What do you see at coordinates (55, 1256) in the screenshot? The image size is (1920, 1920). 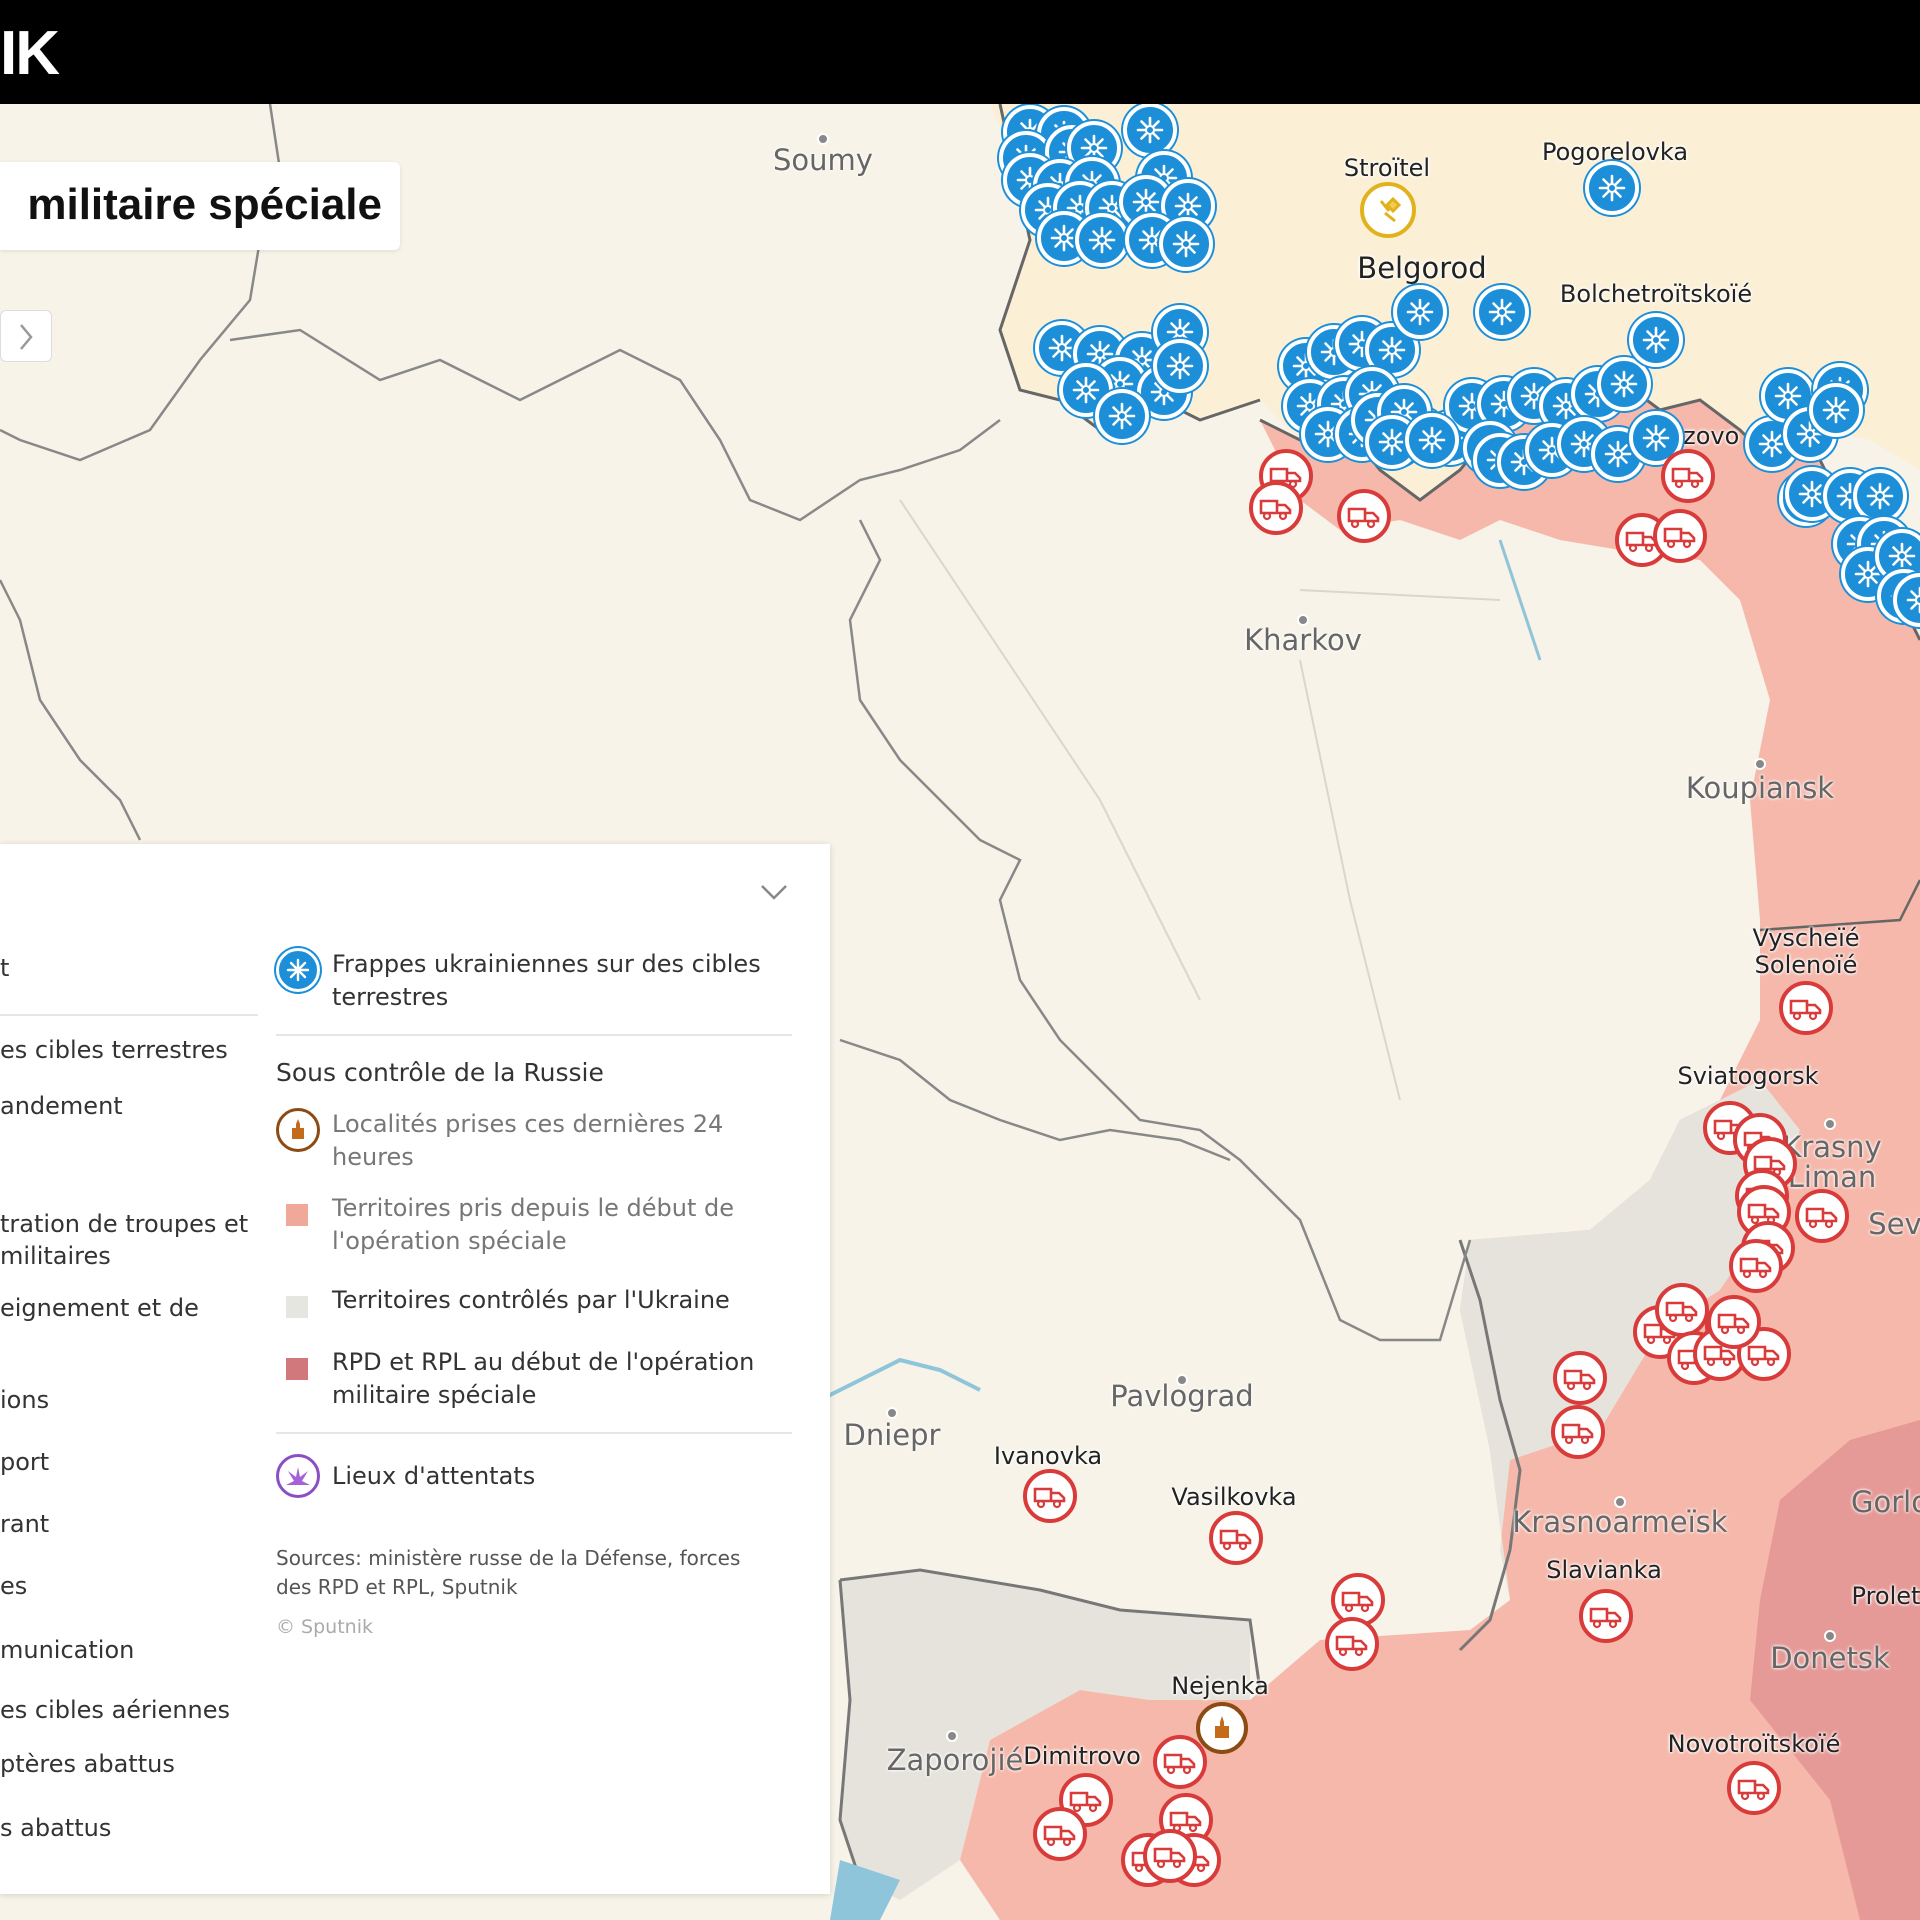 I see `legend-left-item: militaires` at bounding box center [55, 1256].